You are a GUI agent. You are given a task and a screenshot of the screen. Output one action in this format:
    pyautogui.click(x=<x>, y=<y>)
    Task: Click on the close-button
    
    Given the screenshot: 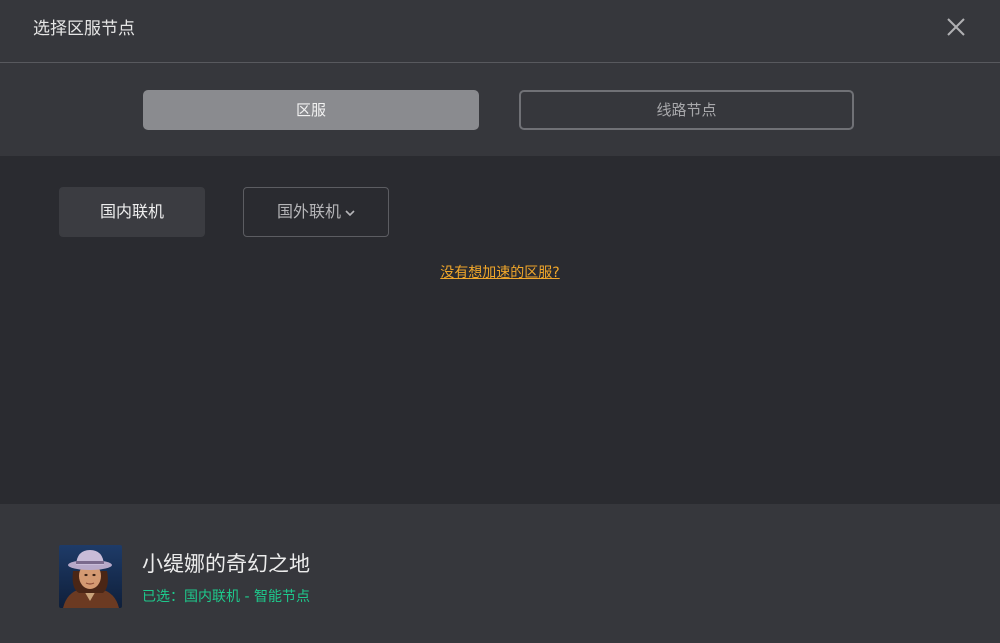 What is the action you would take?
    pyautogui.click(x=956, y=27)
    